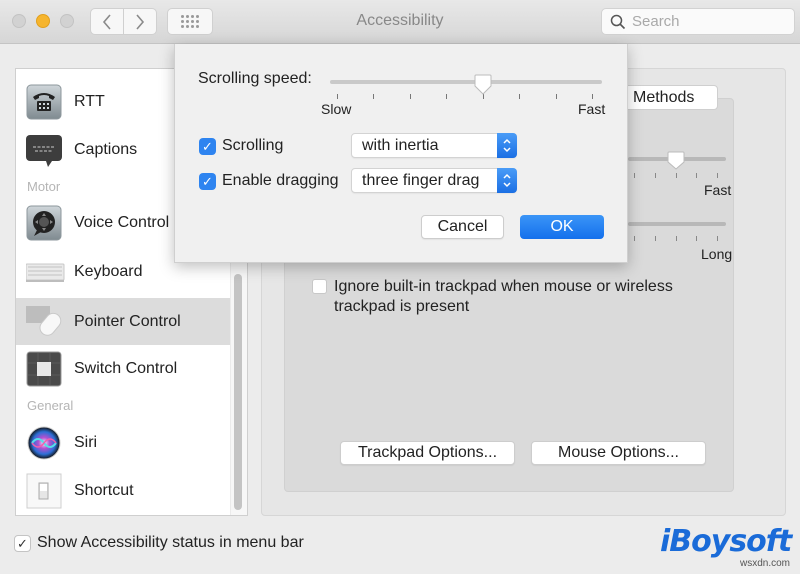 The height and width of the screenshot is (574, 800). What do you see at coordinates (319, 286) in the screenshot?
I see `ignore-trackpad-checkbox` at bounding box center [319, 286].